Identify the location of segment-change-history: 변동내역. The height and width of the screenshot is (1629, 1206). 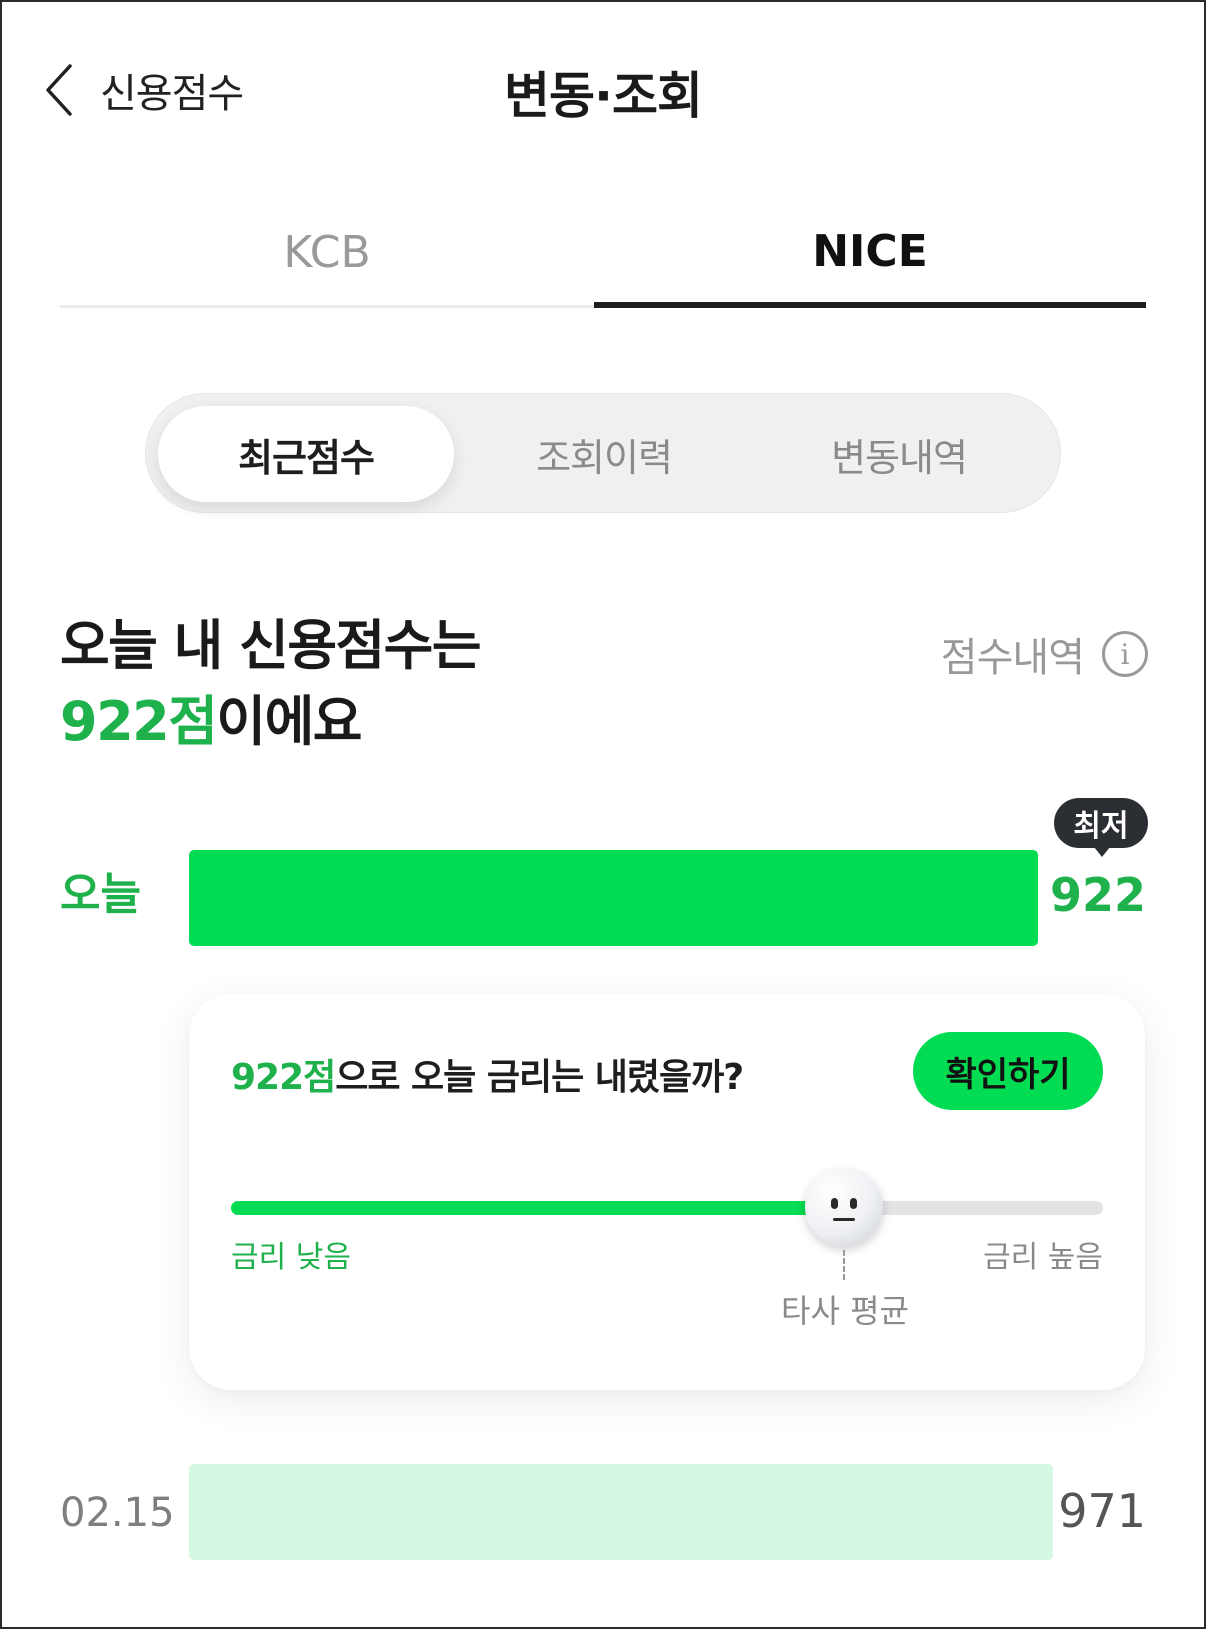
(899, 454).